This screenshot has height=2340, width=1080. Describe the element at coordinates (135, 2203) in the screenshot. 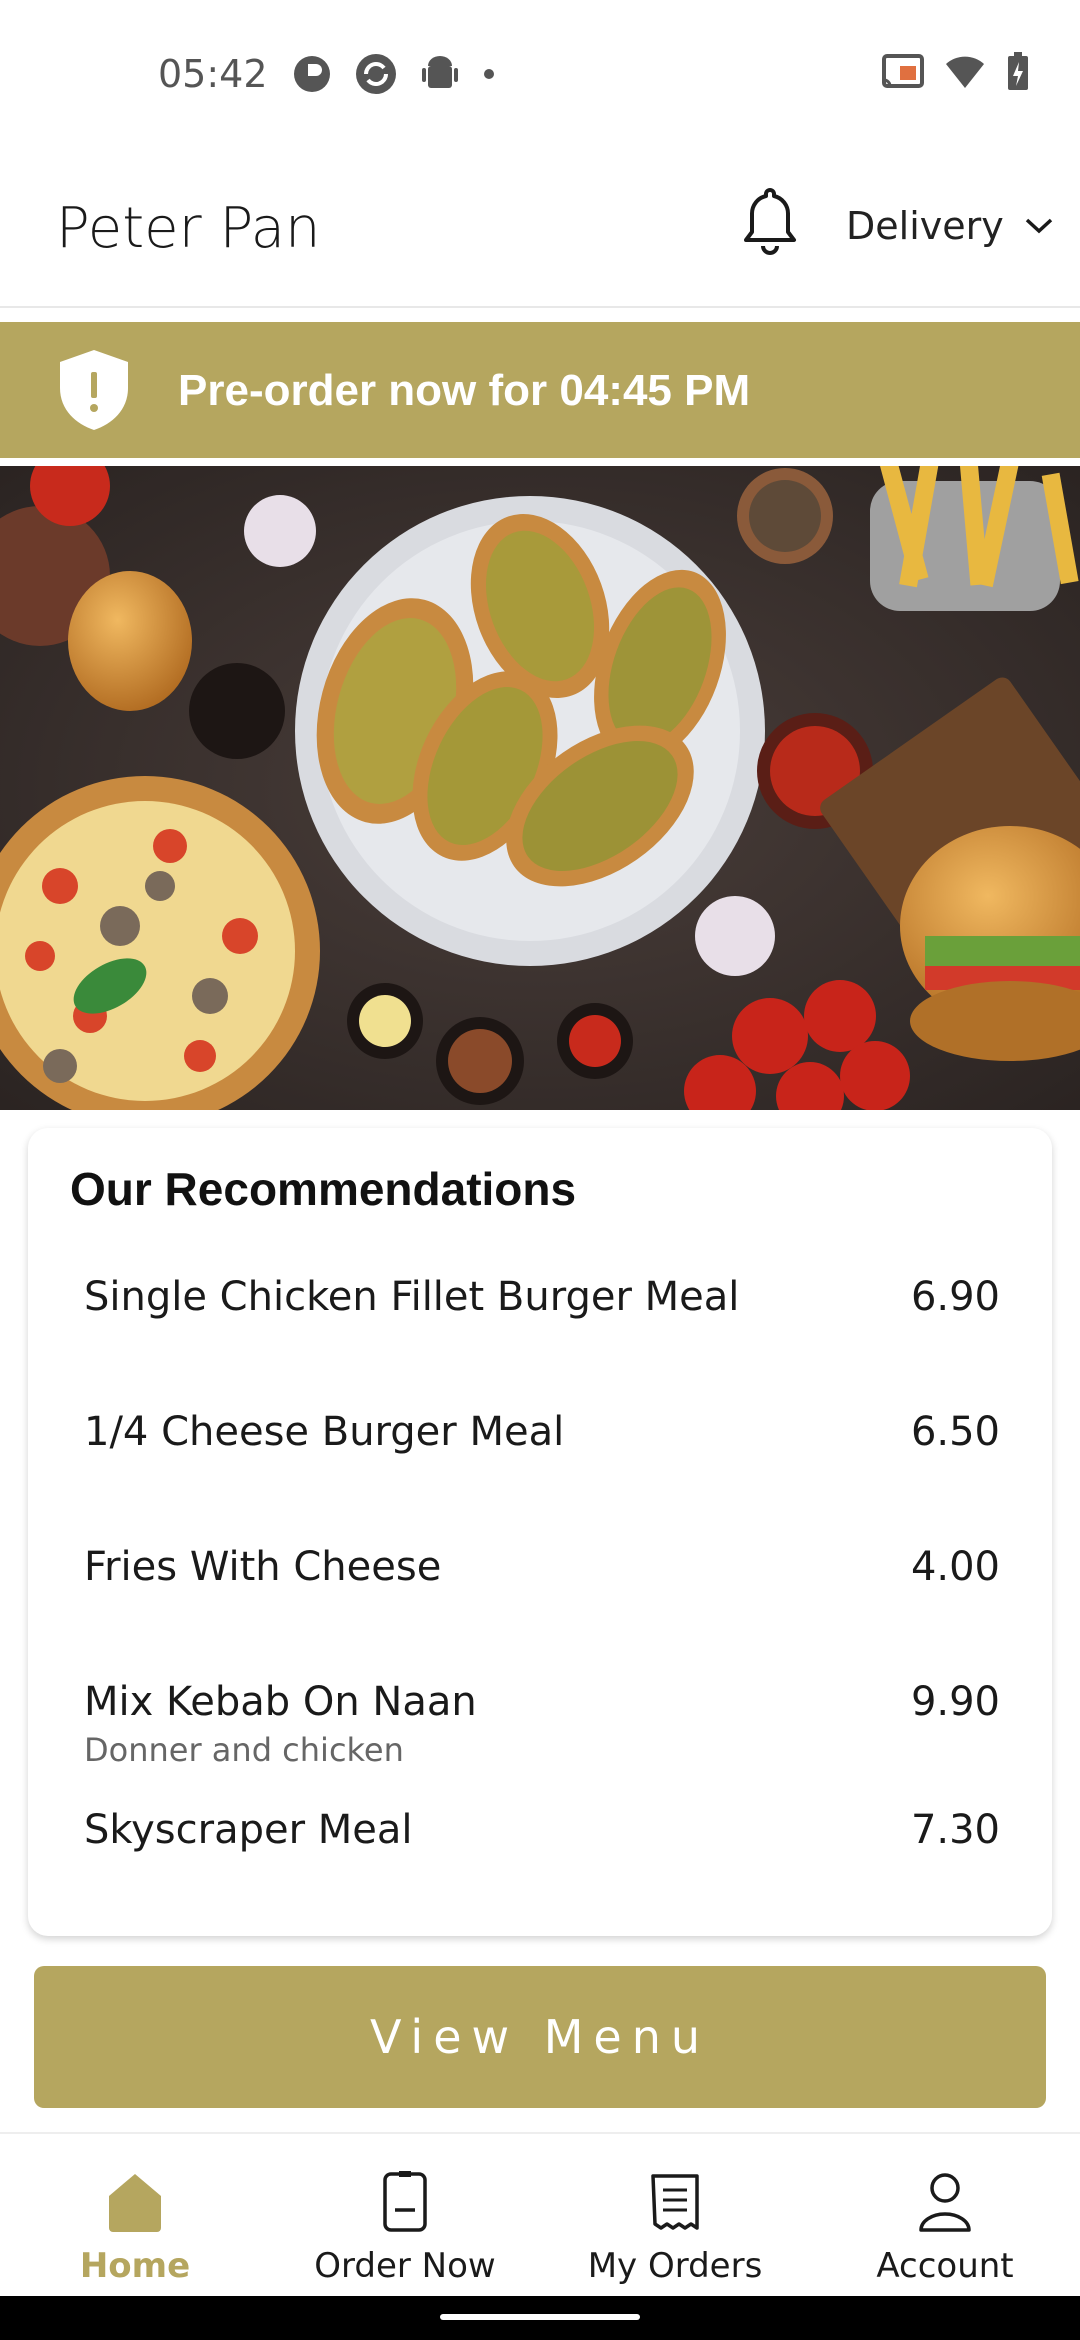

I see `home-icon` at that location.